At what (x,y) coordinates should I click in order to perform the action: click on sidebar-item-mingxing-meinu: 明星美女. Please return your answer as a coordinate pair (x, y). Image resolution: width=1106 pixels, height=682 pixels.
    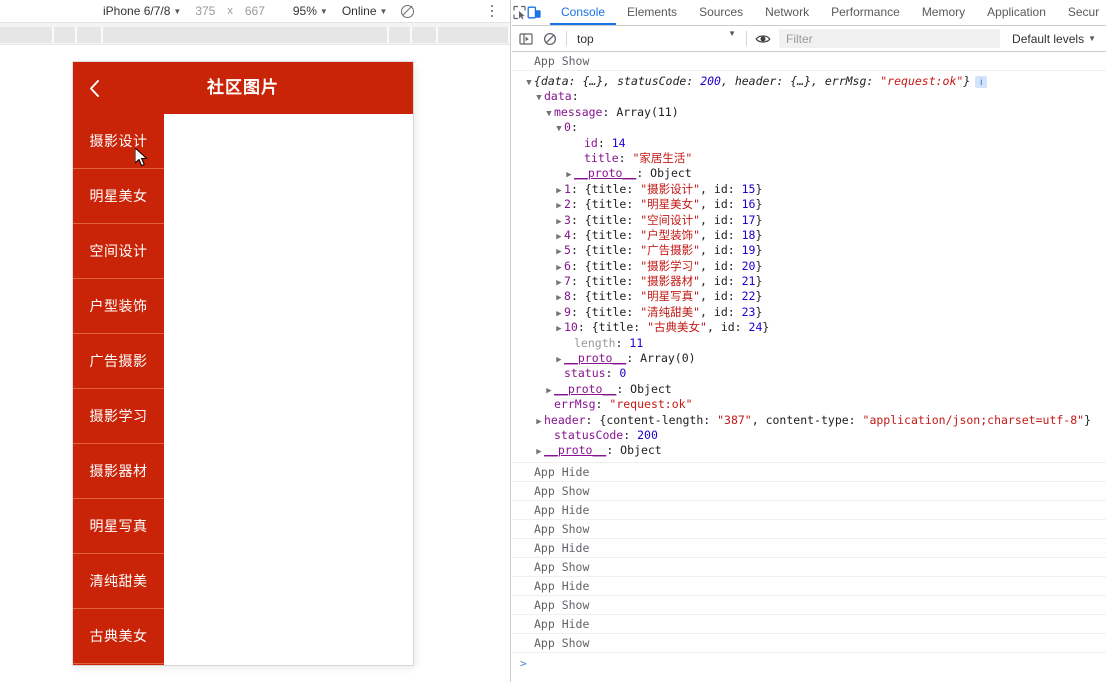
    Looking at the image, I should click on (118, 196).